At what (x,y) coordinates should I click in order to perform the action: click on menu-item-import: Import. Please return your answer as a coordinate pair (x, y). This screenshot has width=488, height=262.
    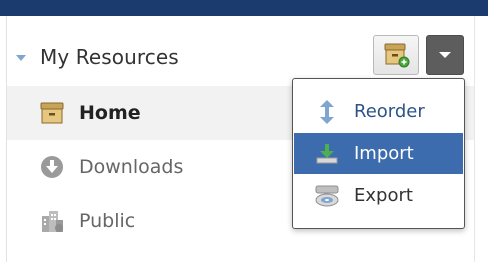
    Looking at the image, I should click on (378, 153).